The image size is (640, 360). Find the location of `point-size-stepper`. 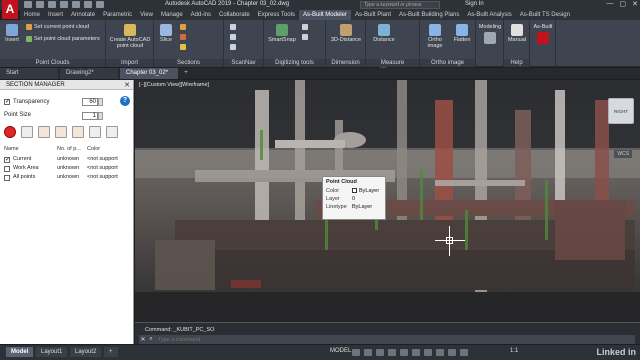

point-size-stepper is located at coordinates (100, 116).